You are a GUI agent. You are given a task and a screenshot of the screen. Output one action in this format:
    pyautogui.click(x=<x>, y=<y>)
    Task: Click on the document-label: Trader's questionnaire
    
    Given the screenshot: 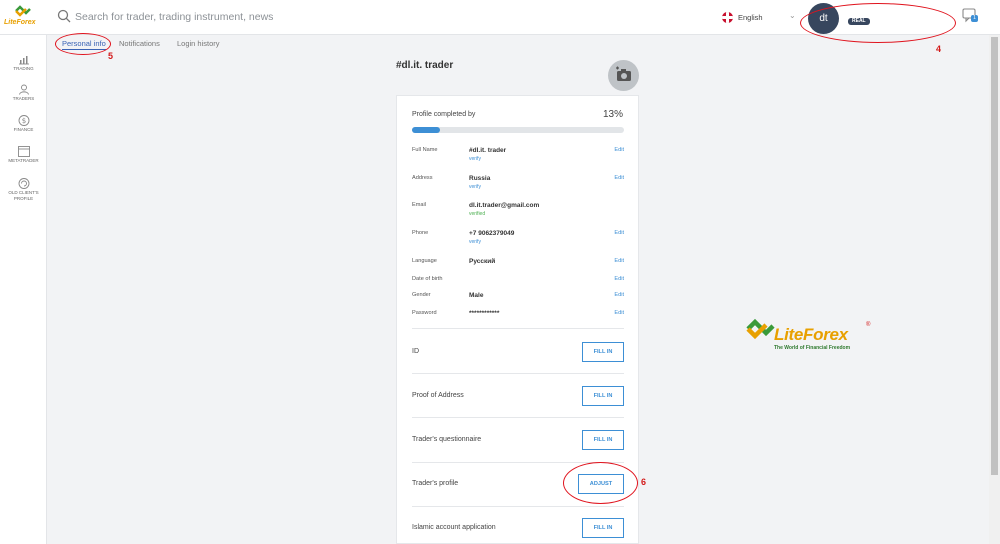 What is the action you would take?
    pyautogui.click(x=447, y=439)
    